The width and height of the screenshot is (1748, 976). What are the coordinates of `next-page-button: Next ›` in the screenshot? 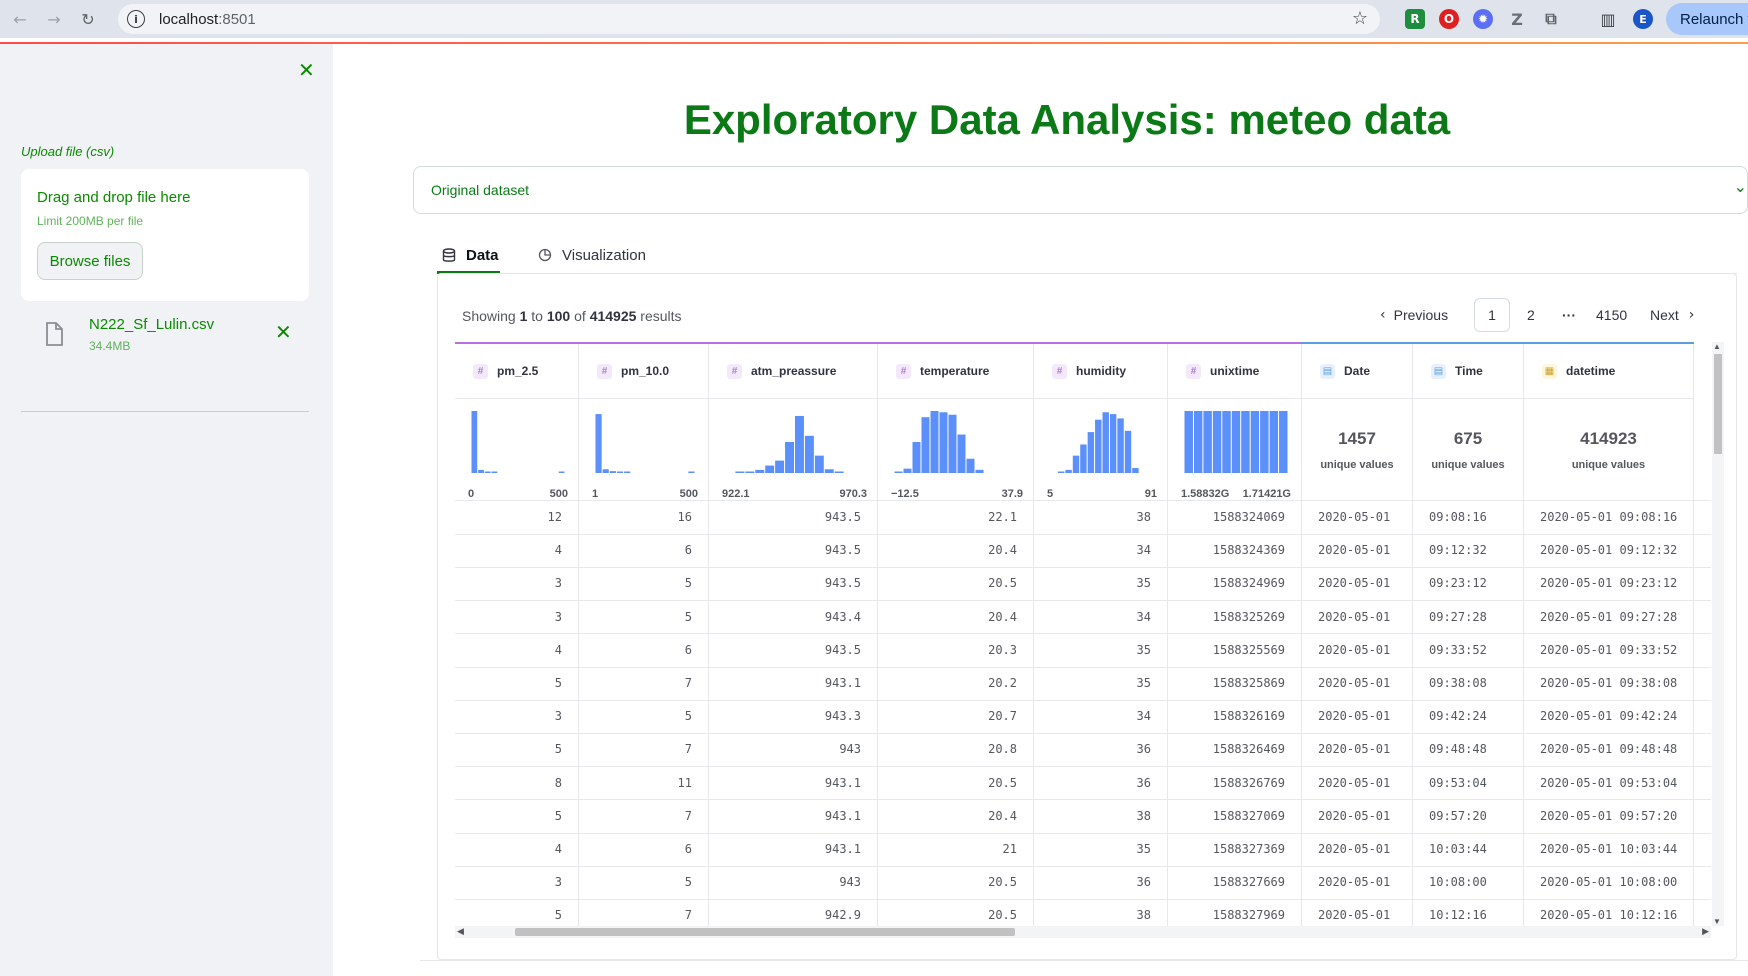 It's located at (1672, 315).